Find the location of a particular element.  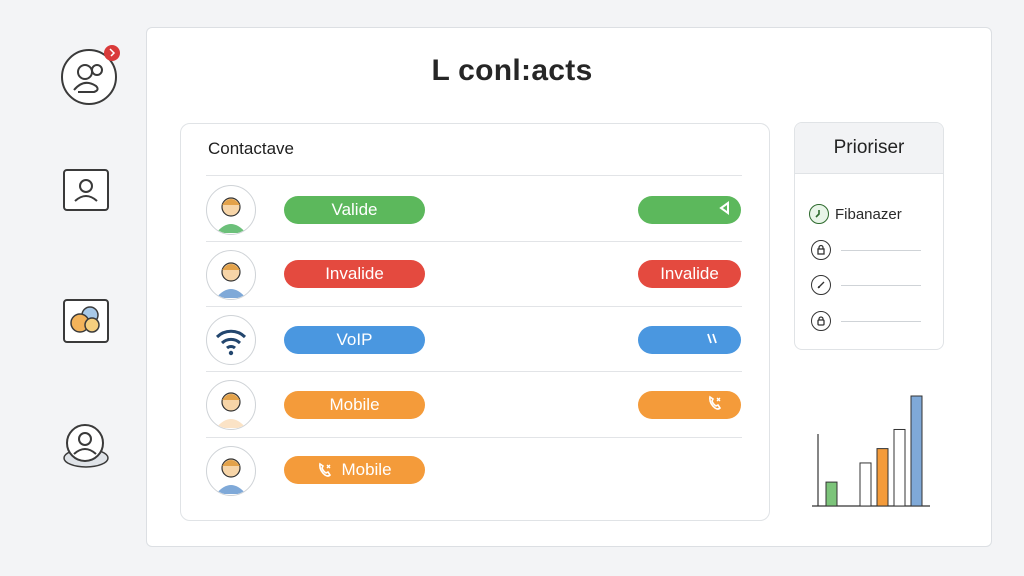

clock-icon is located at coordinates (819, 214).